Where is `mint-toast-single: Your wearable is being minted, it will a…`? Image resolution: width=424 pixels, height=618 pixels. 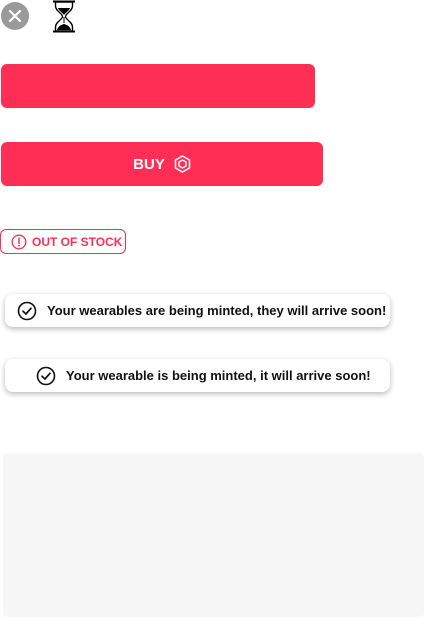
mint-toast-single: Your wearable is being minted, it will a… is located at coordinates (197, 375).